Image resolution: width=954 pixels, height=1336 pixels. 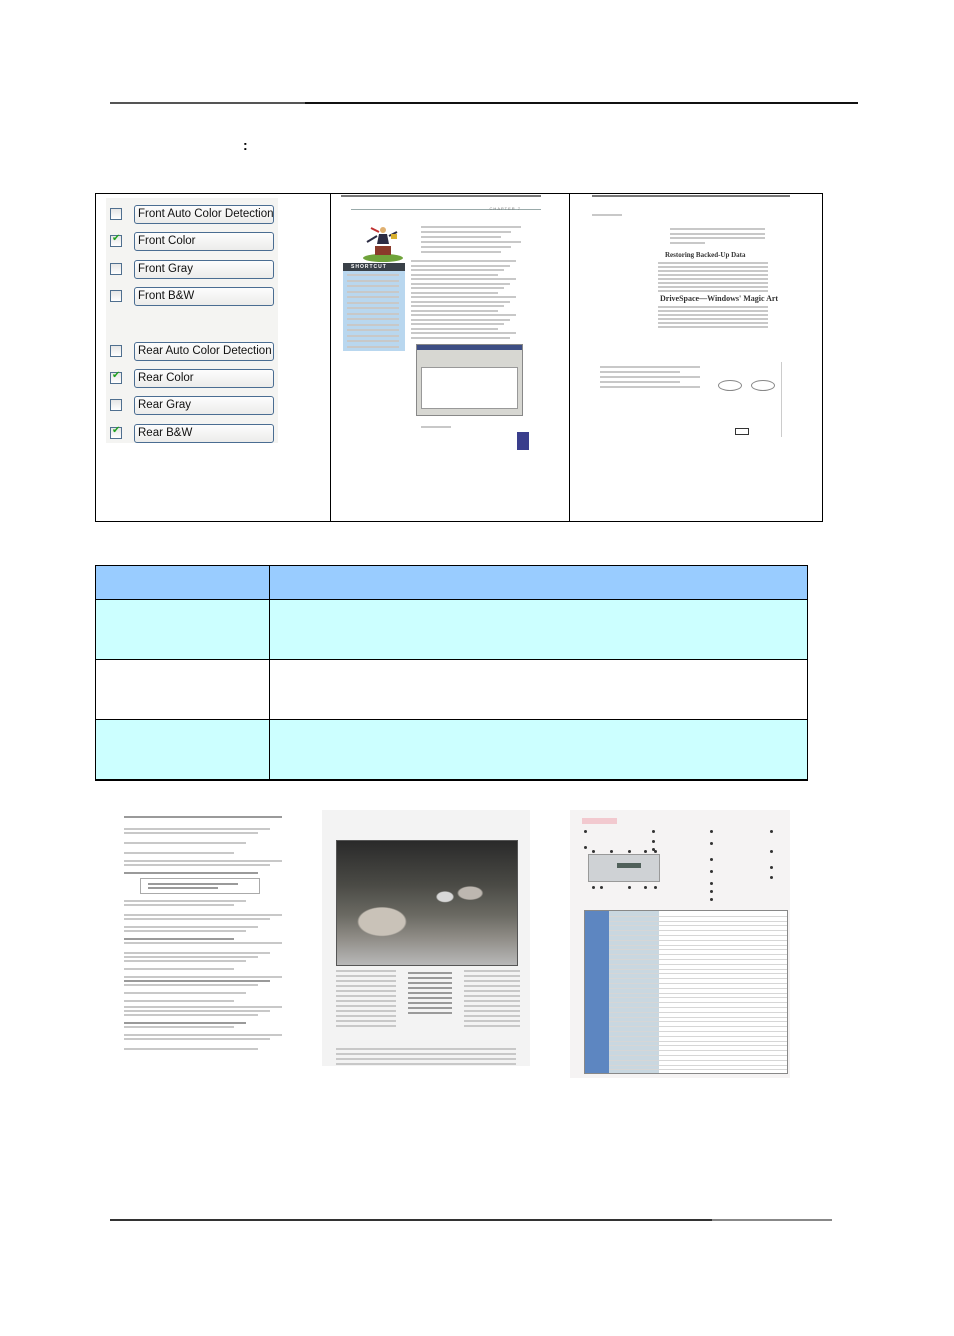 What do you see at coordinates (624, 868) in the screenshot?
I see `device-panel-figure` at bounding box center [624, 868].